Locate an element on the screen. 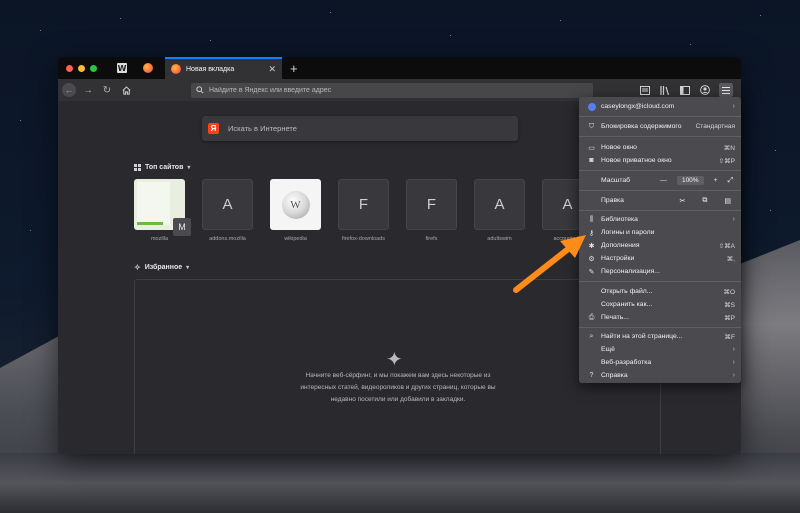 This screenshot has height=513, width=800. top-sites-header: Топ сайтов ▾ is located at coordinates (162, 167).